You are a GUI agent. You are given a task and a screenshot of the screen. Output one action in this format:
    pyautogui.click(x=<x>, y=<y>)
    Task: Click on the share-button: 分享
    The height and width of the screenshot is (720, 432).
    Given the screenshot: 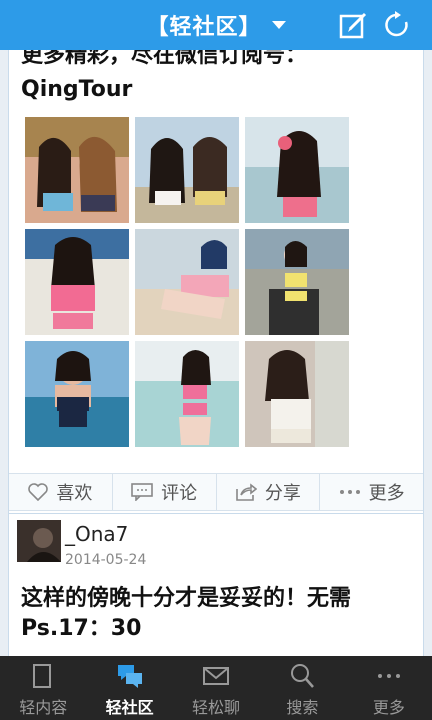 What is the action you would take?
    pyautogui.click(x=269, y=492)
    